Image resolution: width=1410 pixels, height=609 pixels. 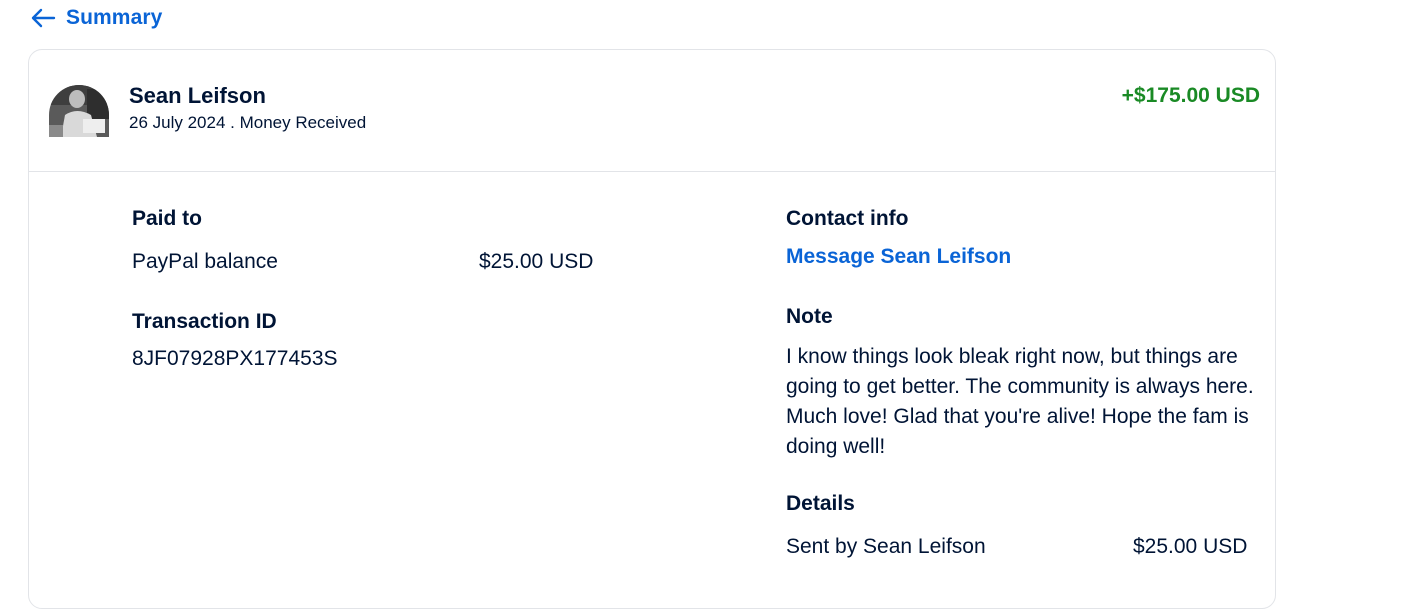 I want to click on transaction-id-title: Transaction ID, so click(x=204, y=321).